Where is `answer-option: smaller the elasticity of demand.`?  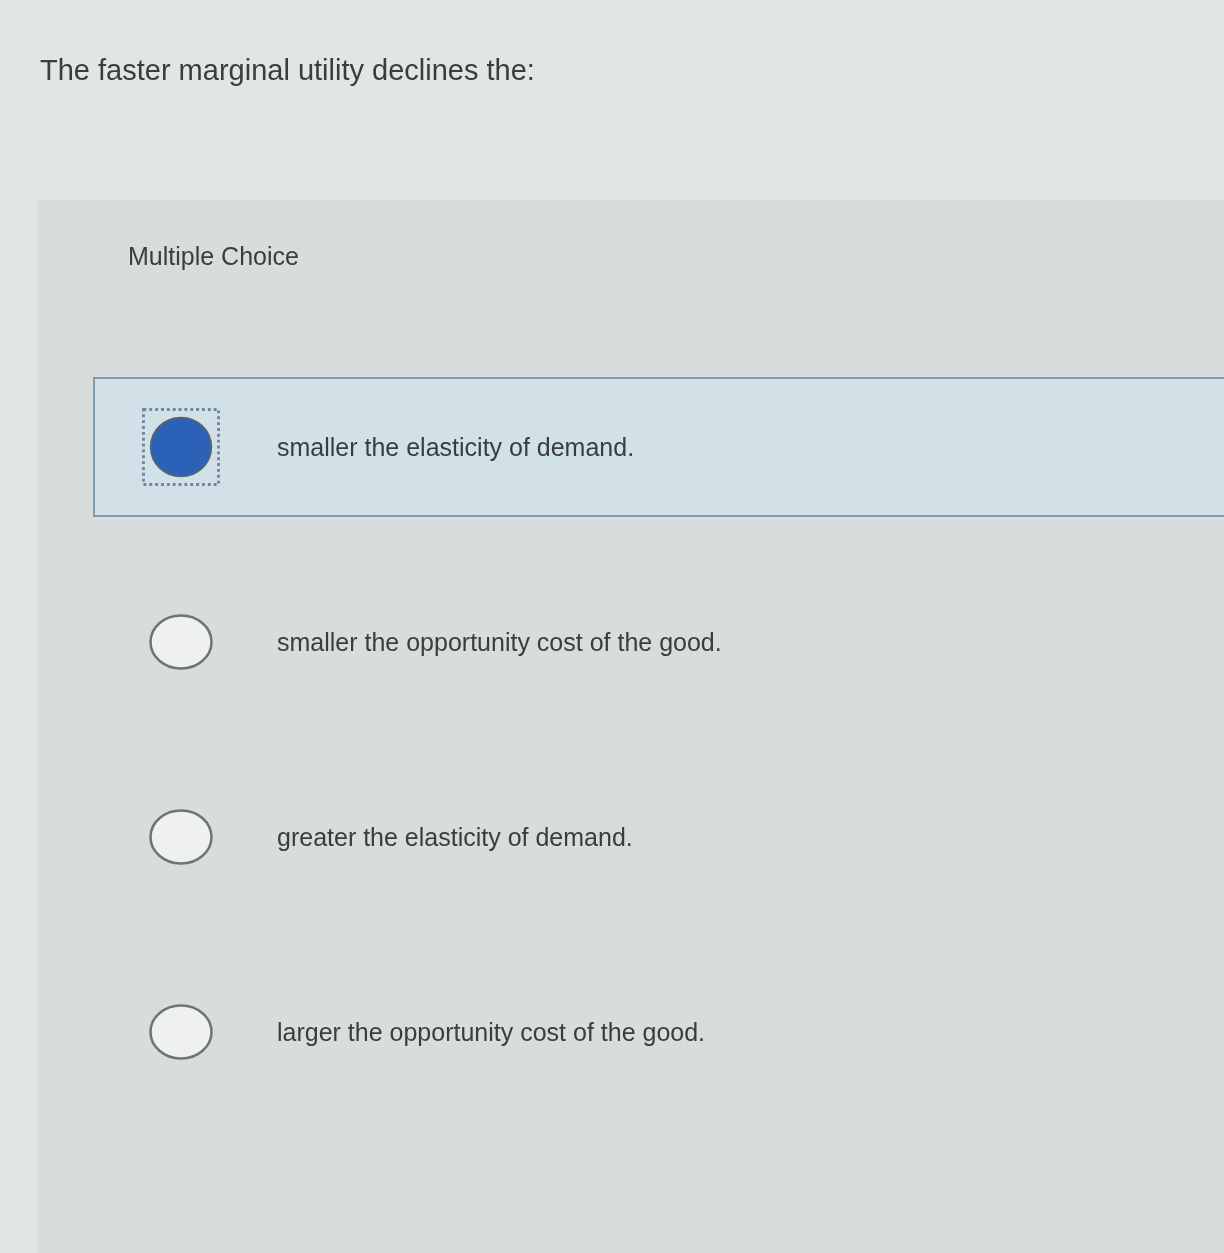
answer-option: smaller the elasticity of demand. is located at coordinates (658, 447).